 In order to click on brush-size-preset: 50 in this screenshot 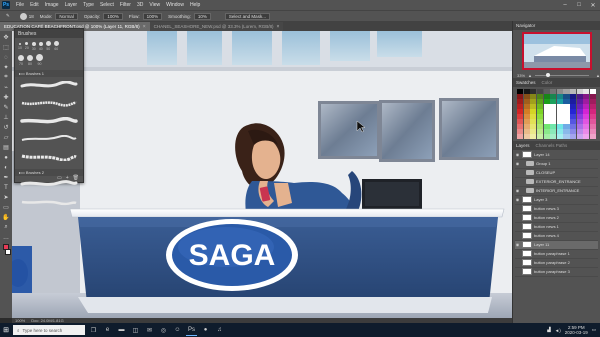, I will do `click(48, 46)`.